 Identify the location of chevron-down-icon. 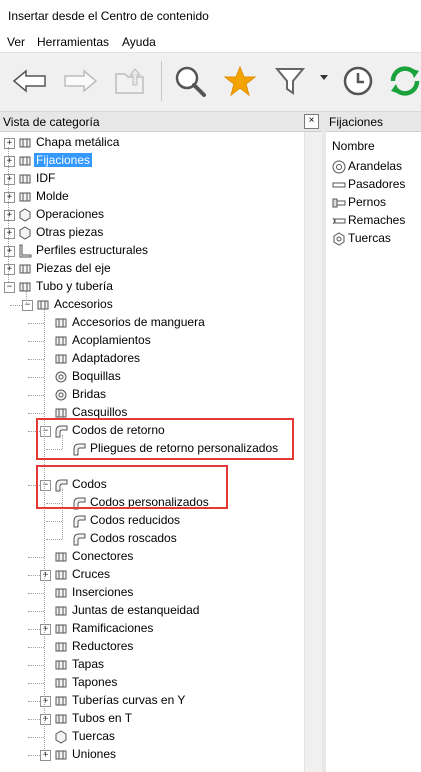
(324, 77).